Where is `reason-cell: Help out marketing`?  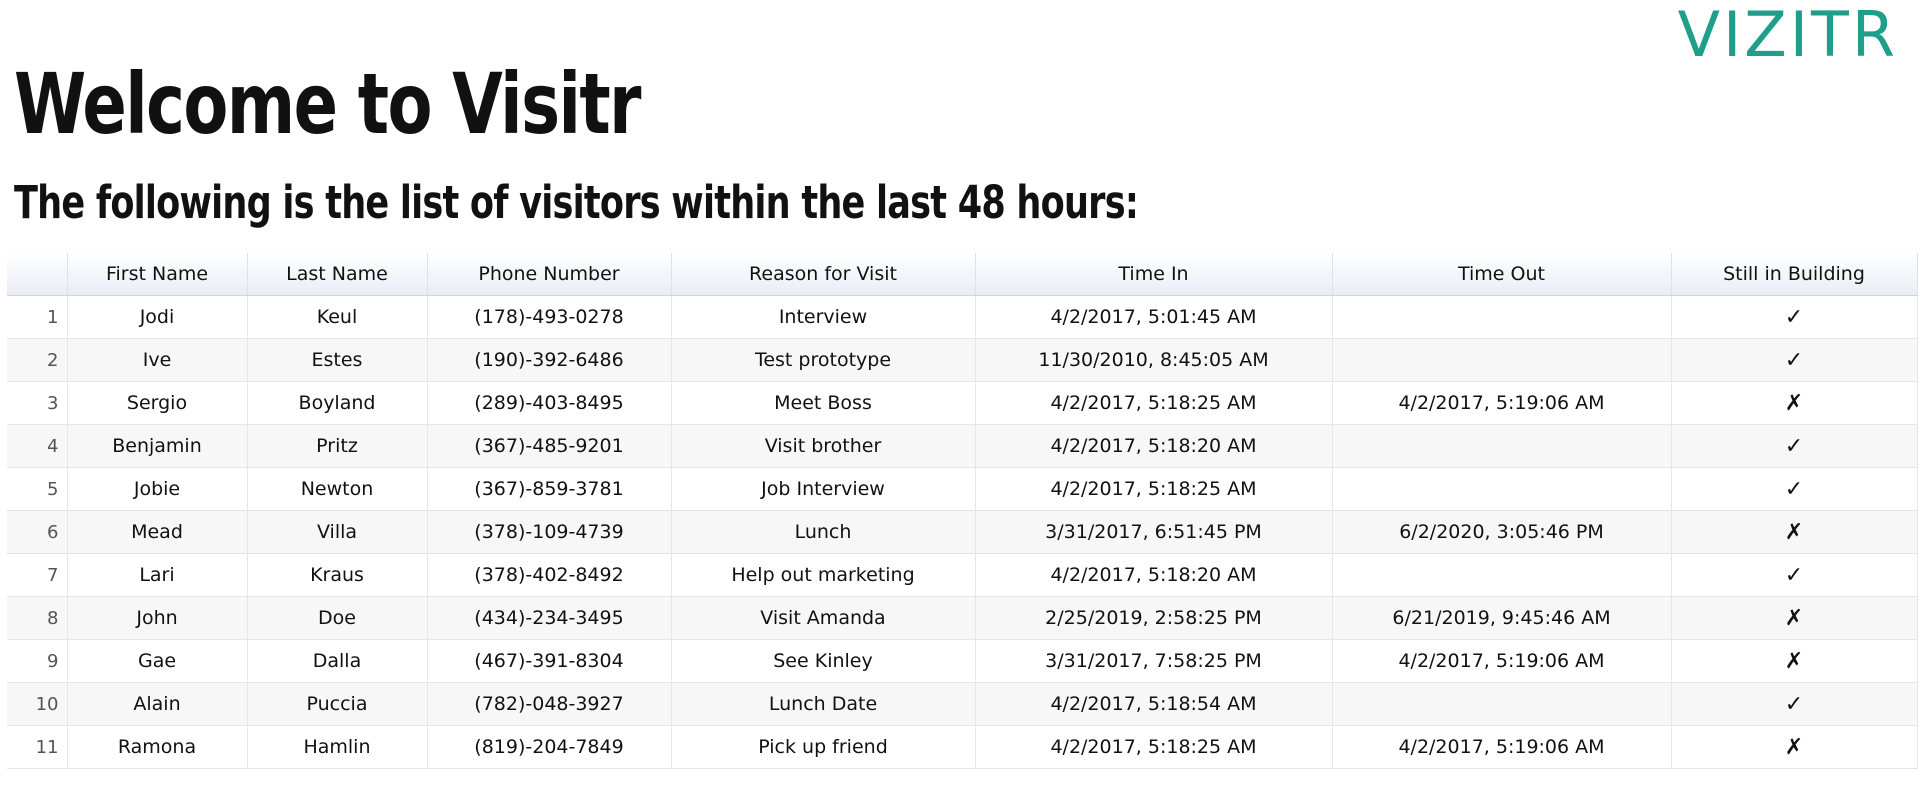 reason-cell: Help out marketing is located at coordinates (823, 575).